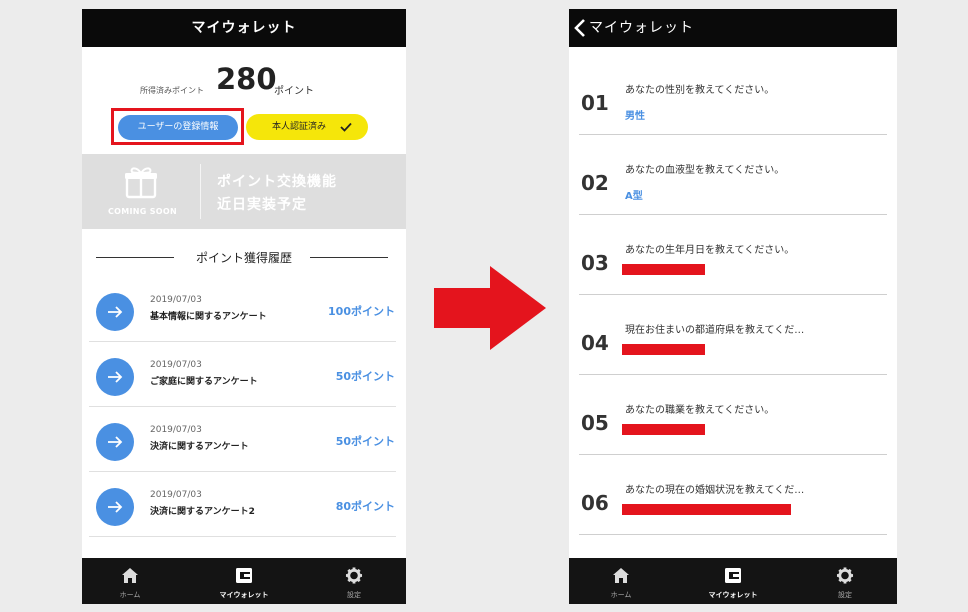  I want to click on verified-badge-label: 本人認証済み, so click(299, 127).